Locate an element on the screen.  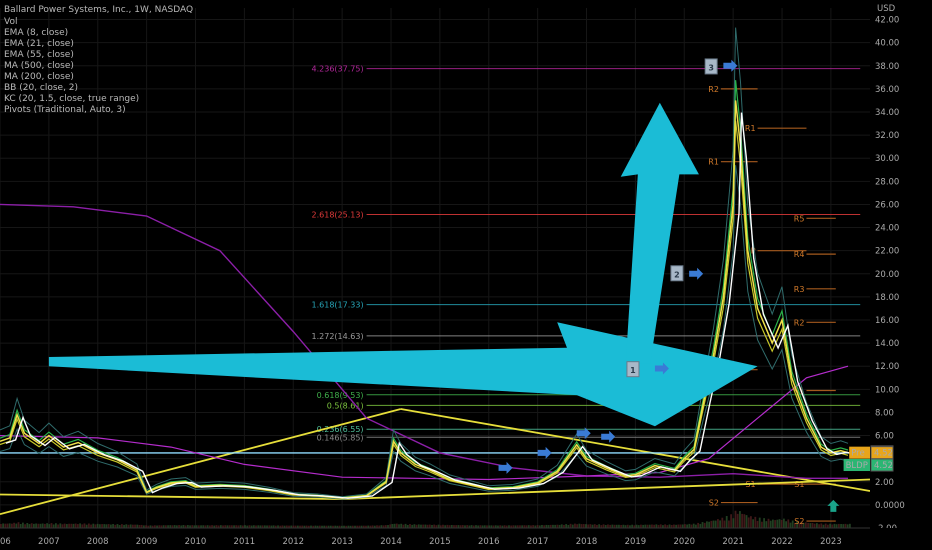
x-tick-label: 2013 is located at coordinates (342, 542).